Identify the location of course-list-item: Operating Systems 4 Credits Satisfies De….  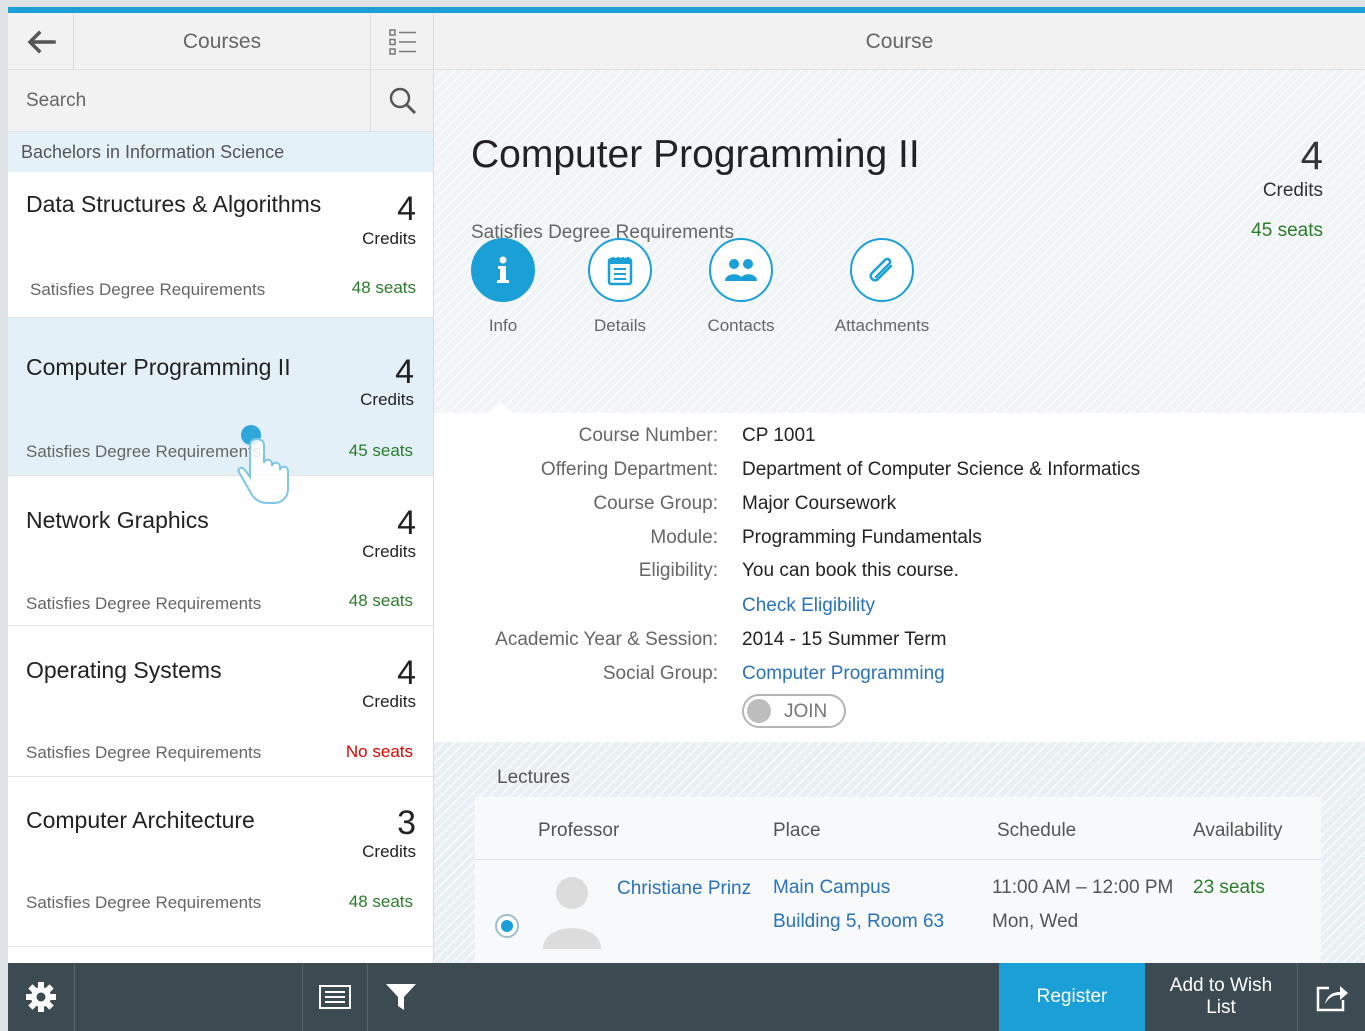
(220, 701).